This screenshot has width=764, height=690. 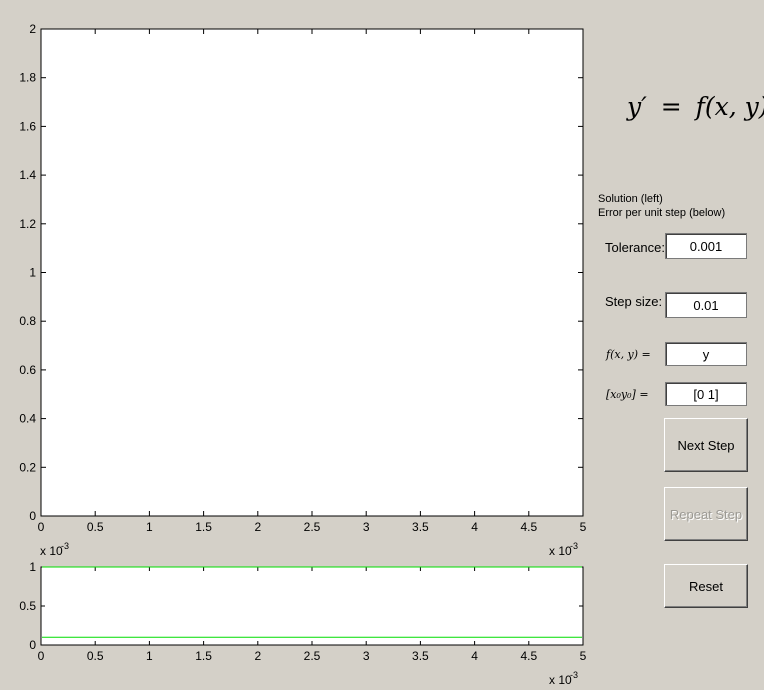 What do you see at coordinates (706, 354) in the screenshot?
I see `function-input` at bounding box center [706, 354].